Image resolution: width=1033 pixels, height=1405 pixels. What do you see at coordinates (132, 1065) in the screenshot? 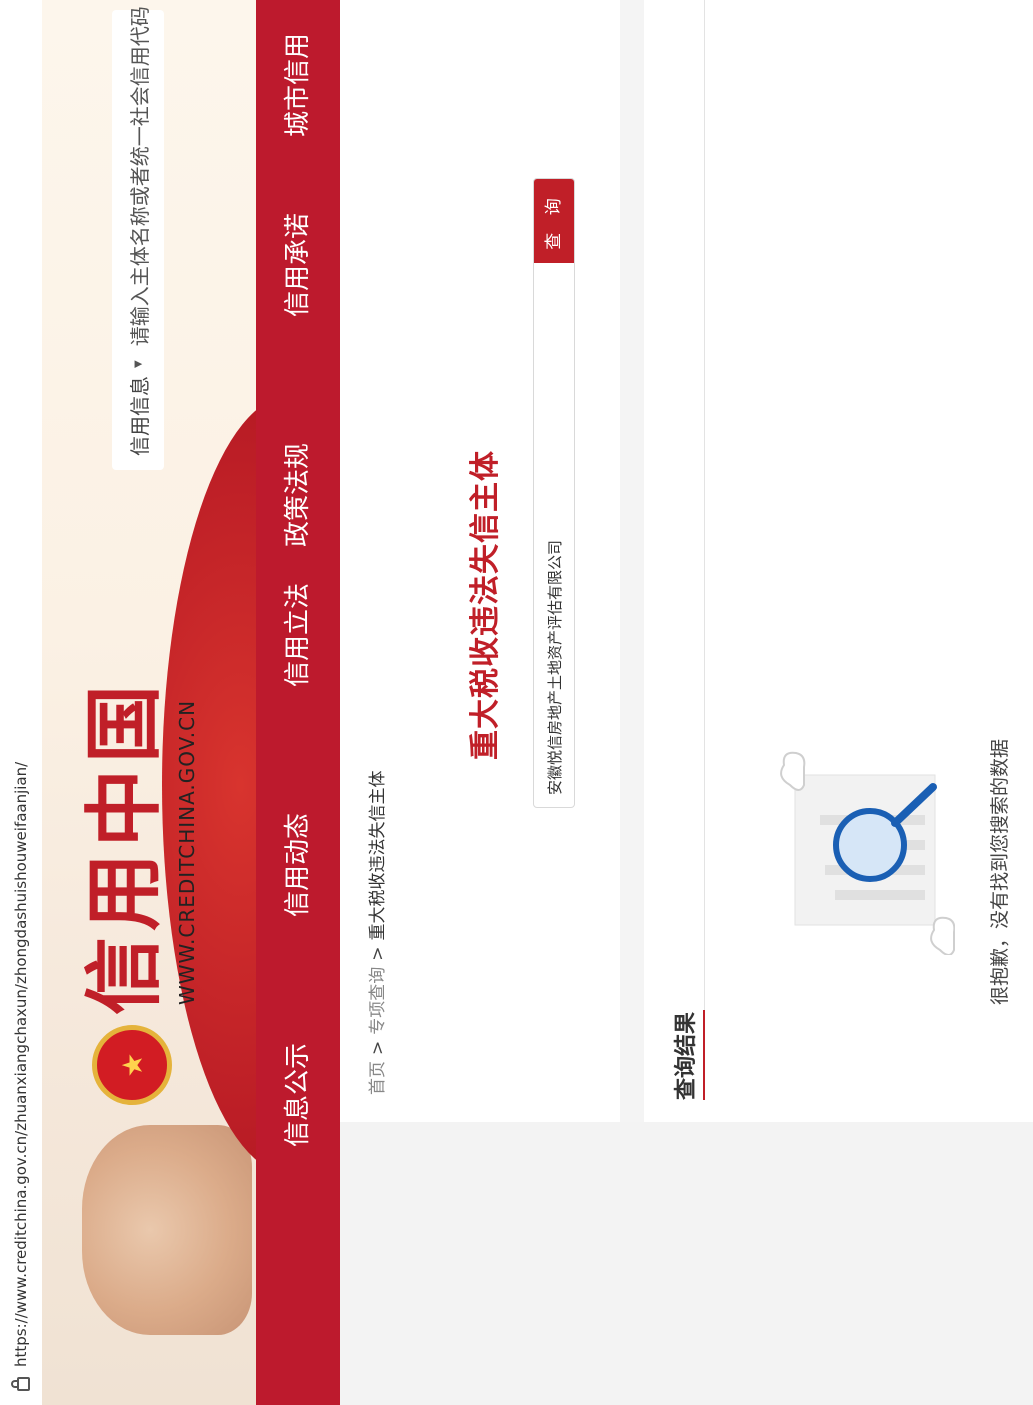
I see `national-emblem-icon: ★` at bounding box center [132, 1065].